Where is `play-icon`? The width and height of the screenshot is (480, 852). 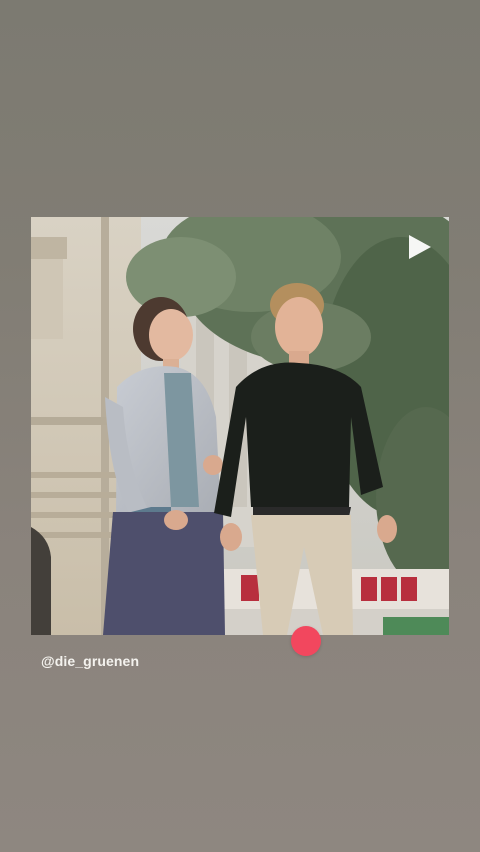 play-icon is located at coordinates (419, 247).